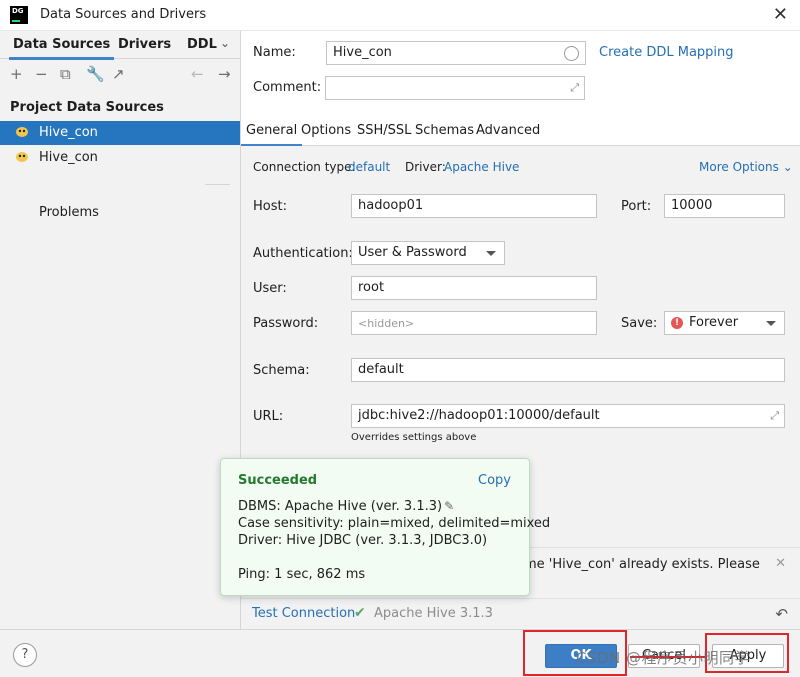 The height and width of the screenshot is (677, 800). What do you see at coordinates (639, 323) in the screenshot?
I see `save-label: Save:` at bounding box center [639, 323].